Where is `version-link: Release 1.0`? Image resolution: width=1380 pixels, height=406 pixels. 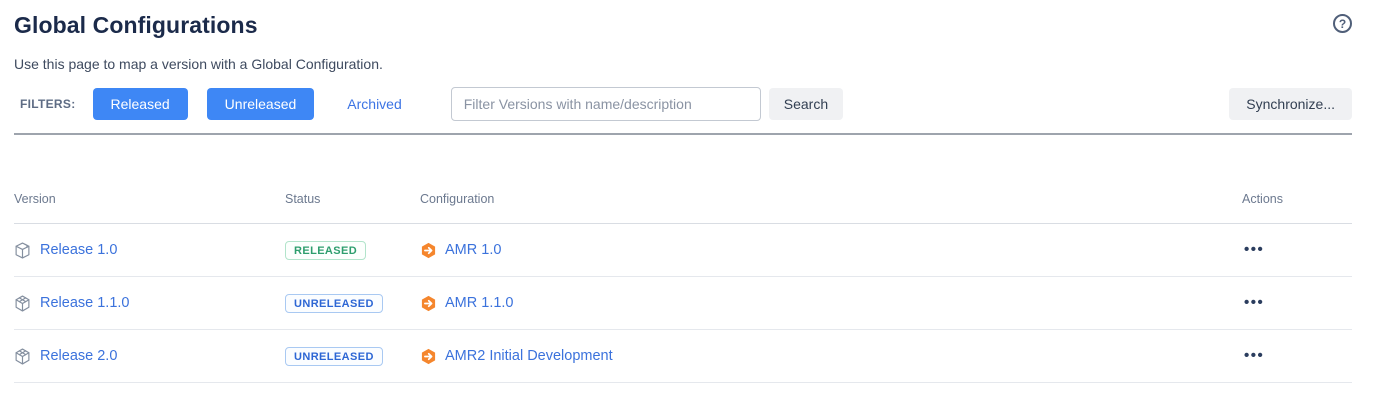
version-link: Release 1.0 is located at coordinates (78, 250).